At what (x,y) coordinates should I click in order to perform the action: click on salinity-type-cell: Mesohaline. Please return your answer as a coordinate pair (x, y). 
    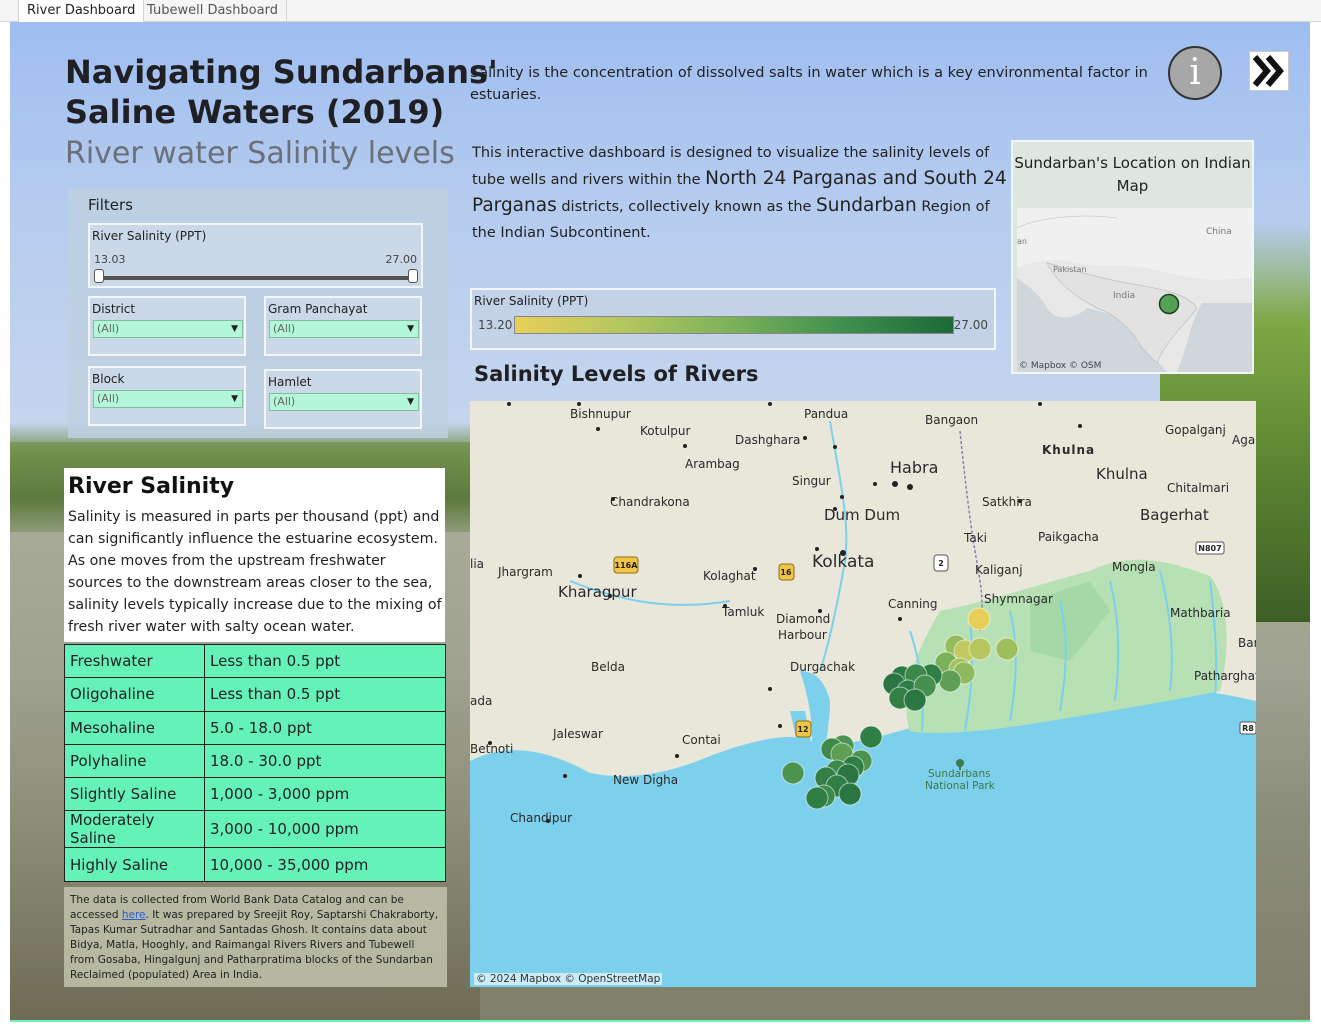
    Looking at the image, I should click on (134, 727).